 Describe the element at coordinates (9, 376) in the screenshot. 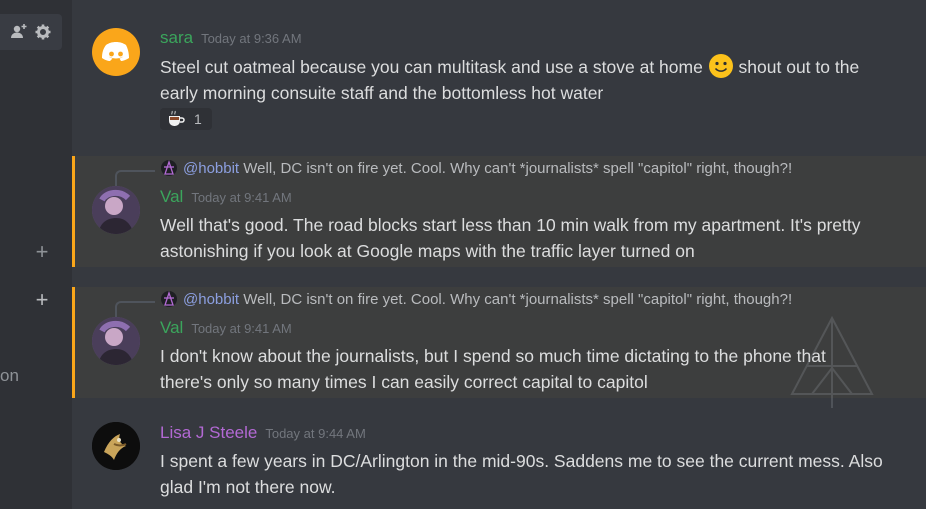

I see `sidebar-channel-label-partial: on` at that location.